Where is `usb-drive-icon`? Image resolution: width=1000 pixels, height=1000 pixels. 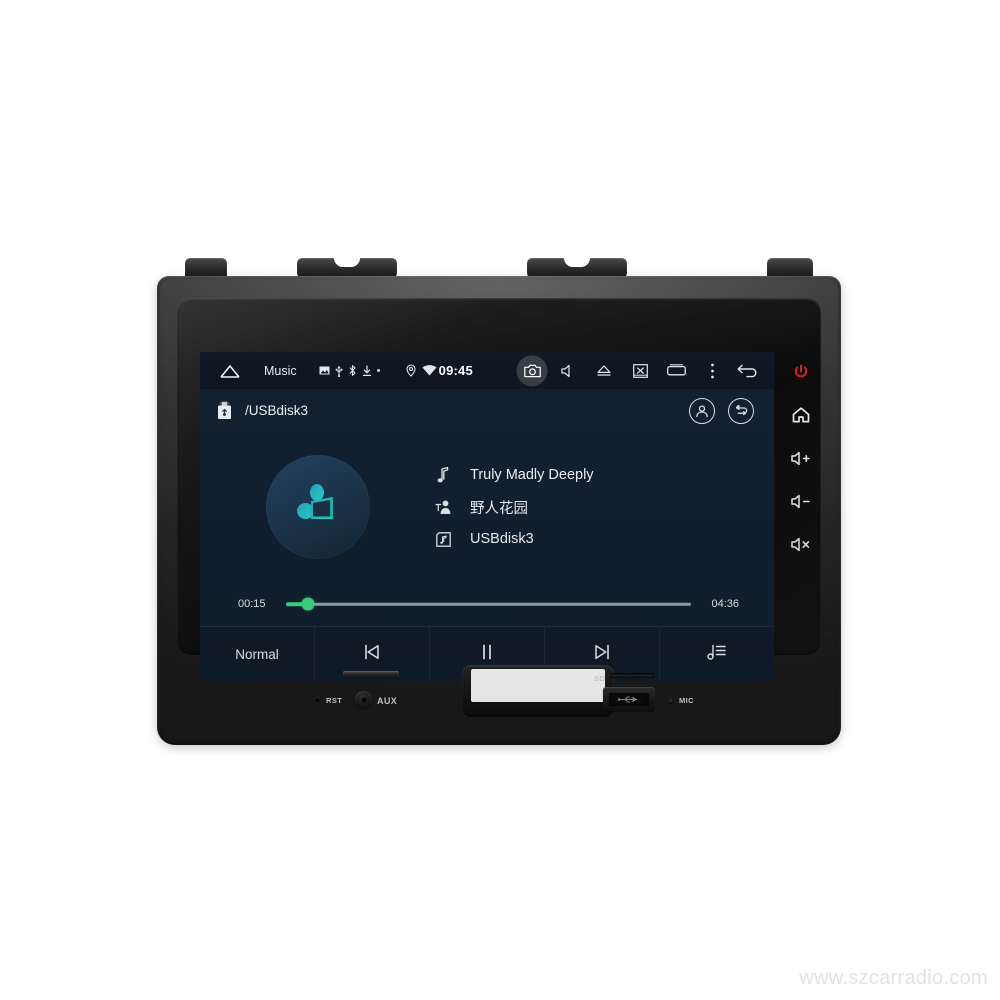
usb-drive-icon is located at coordinates (224, 410).